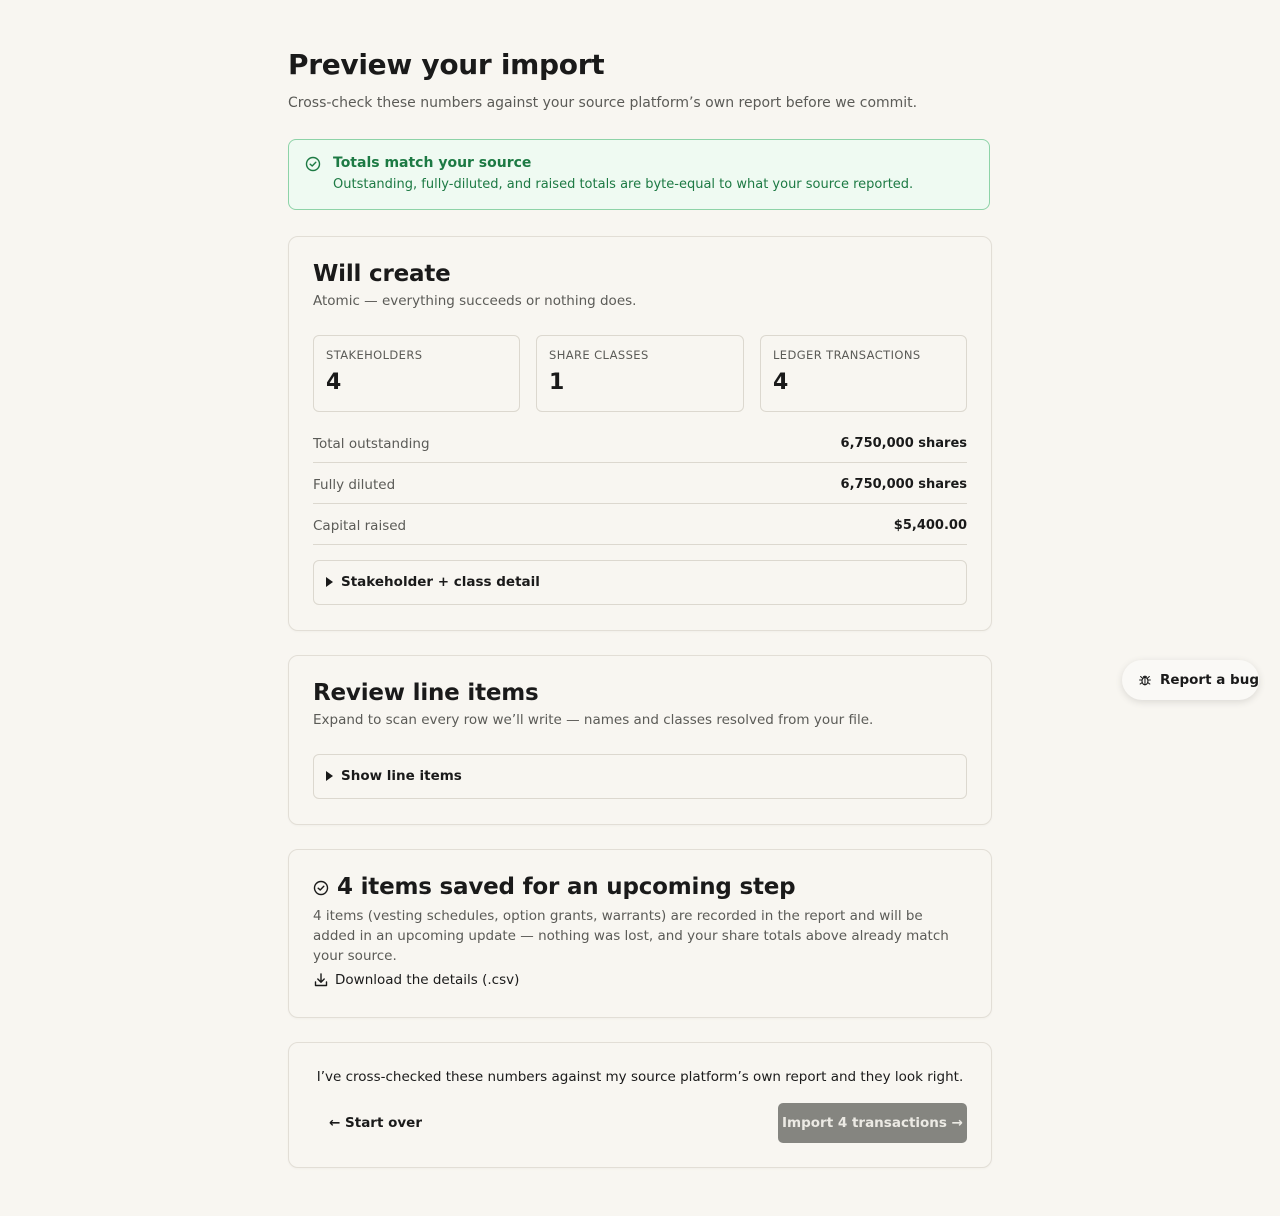  I want to click on summary-row-outstanding: Total outstanding 6,750,000 shares, so click(640, 449).